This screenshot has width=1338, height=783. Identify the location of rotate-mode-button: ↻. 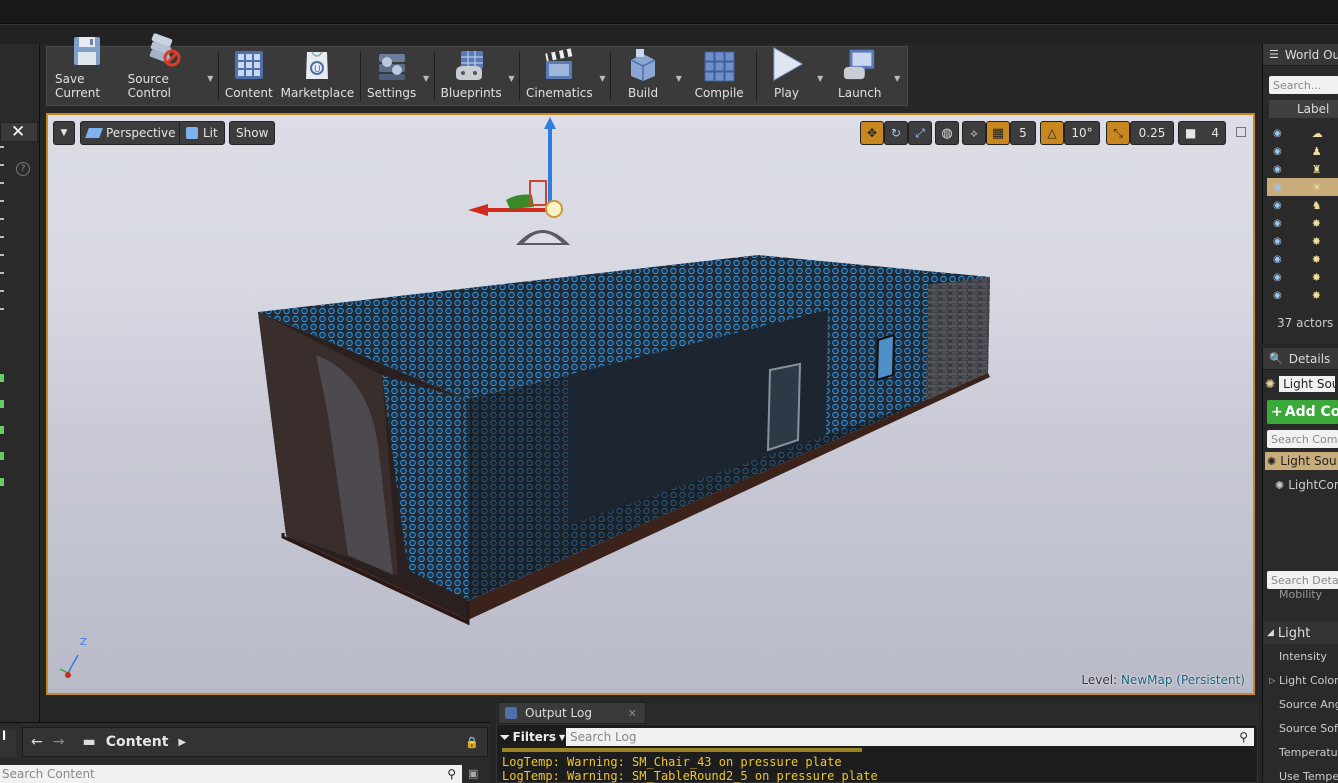
(896, 133).